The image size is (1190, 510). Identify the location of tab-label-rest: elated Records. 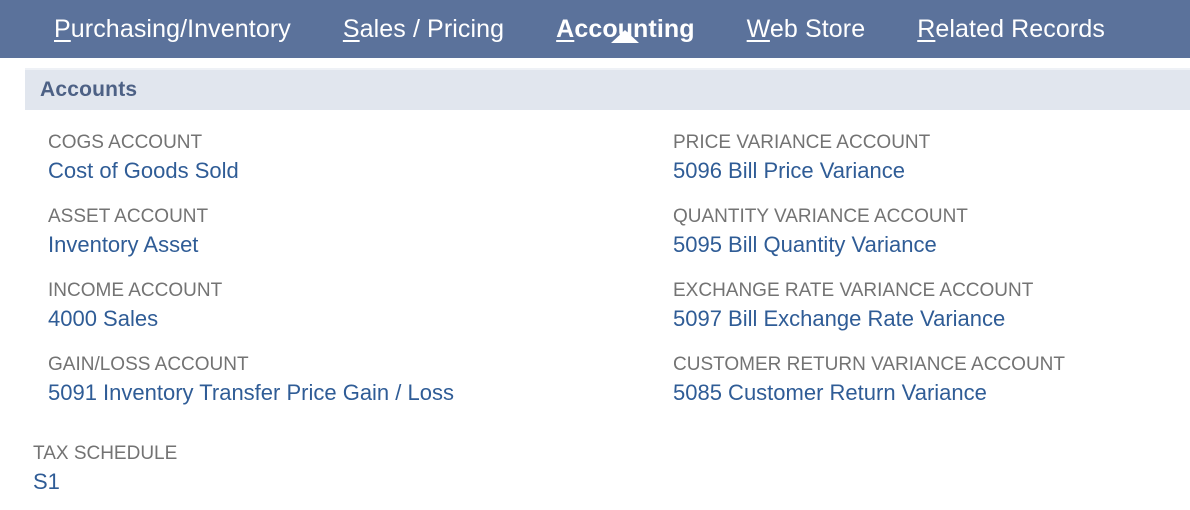
(1020, 28).